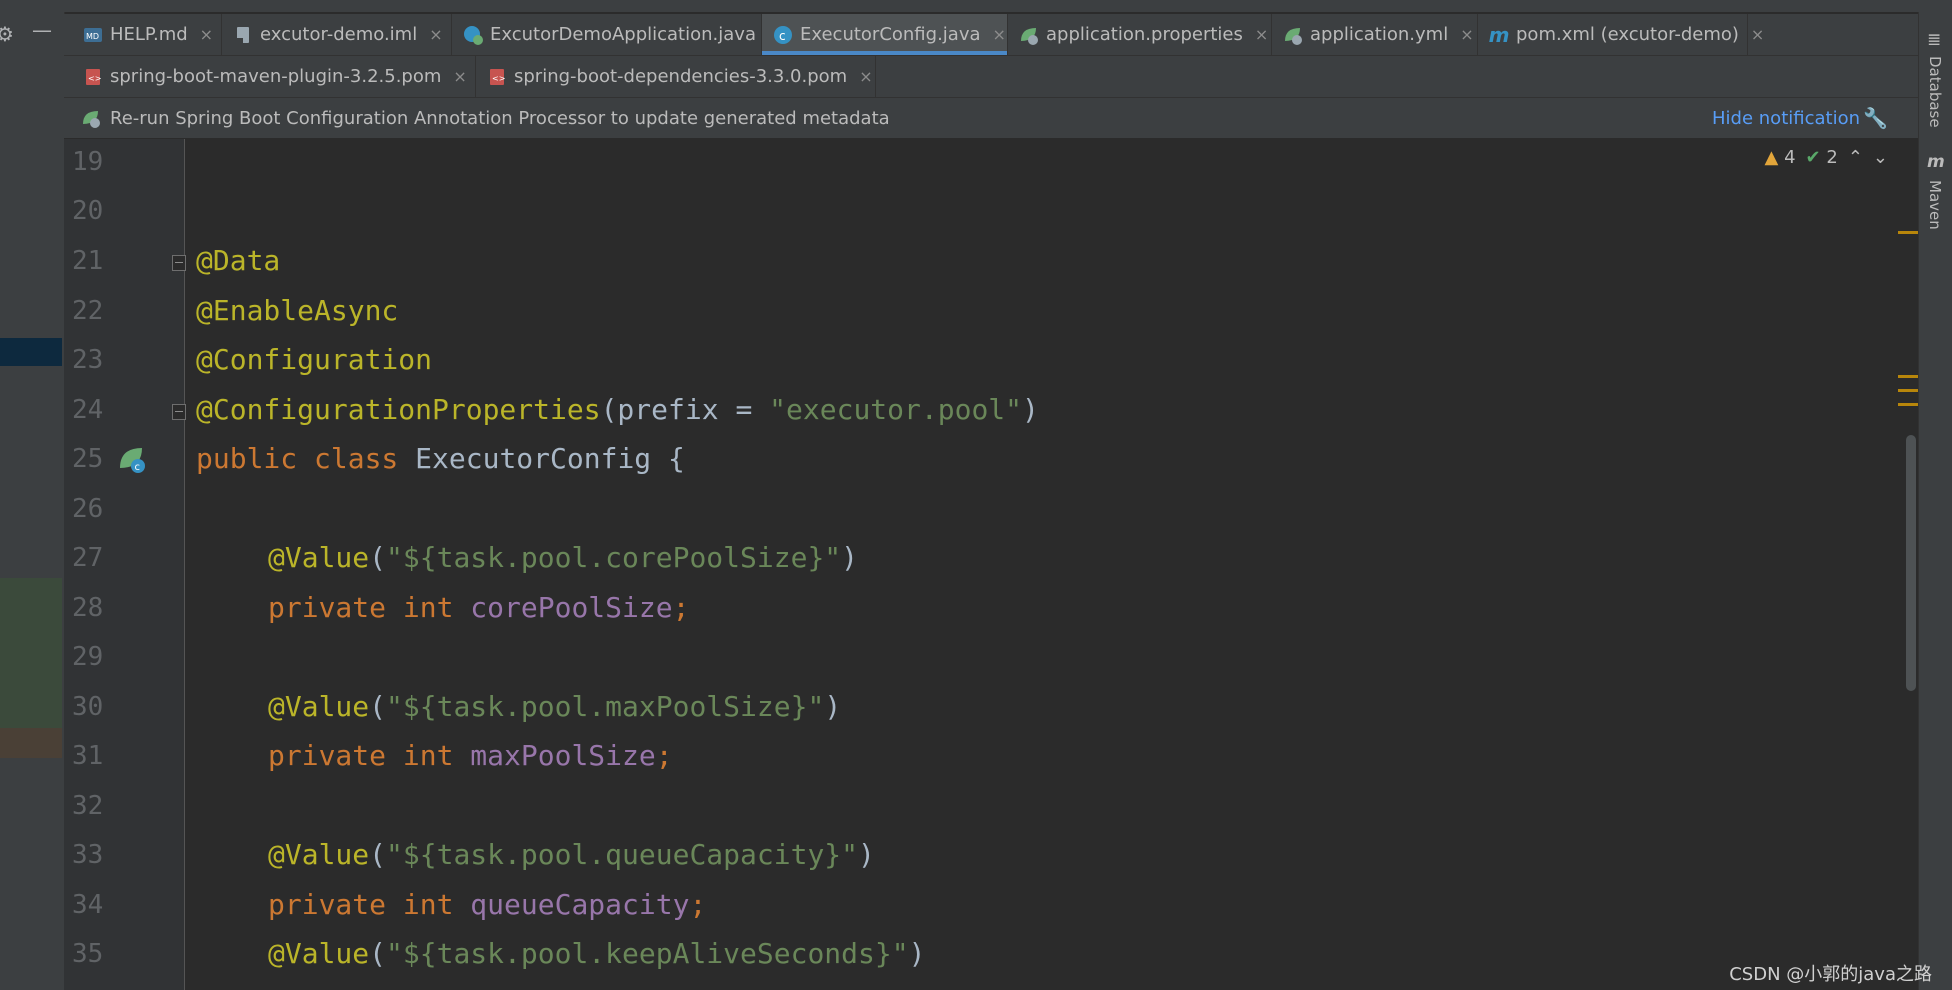 The width and height of the screenshot is (1952, 990). What do you see at coordinates (42, 30) in the screenshot?
I see `minimize-icon: —` at bounding box center [42, 30].